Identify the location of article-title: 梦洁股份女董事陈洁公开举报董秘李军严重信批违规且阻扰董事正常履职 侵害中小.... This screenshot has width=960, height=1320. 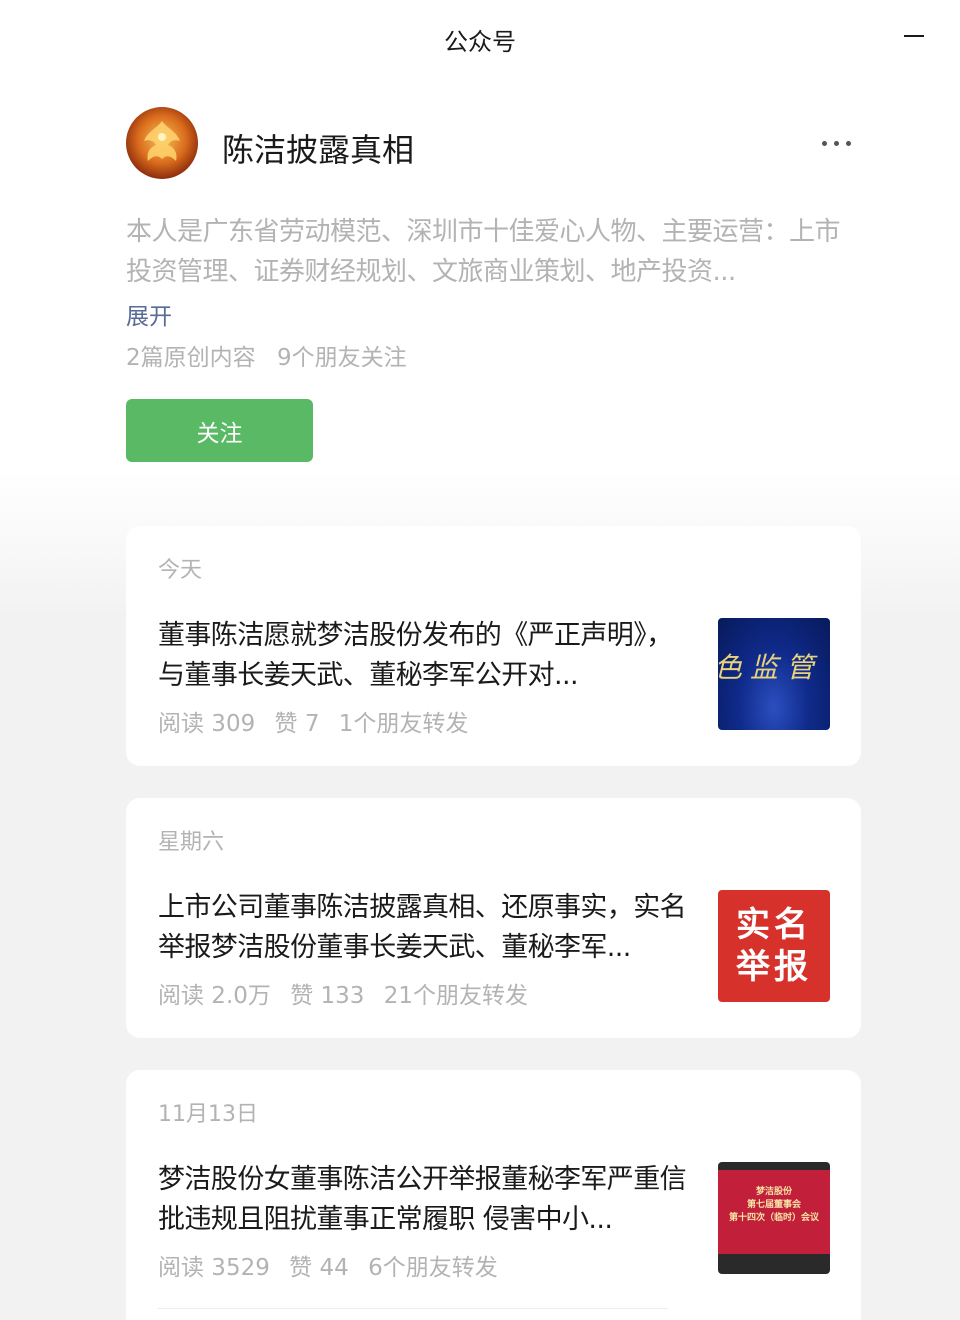
(423, 1200).